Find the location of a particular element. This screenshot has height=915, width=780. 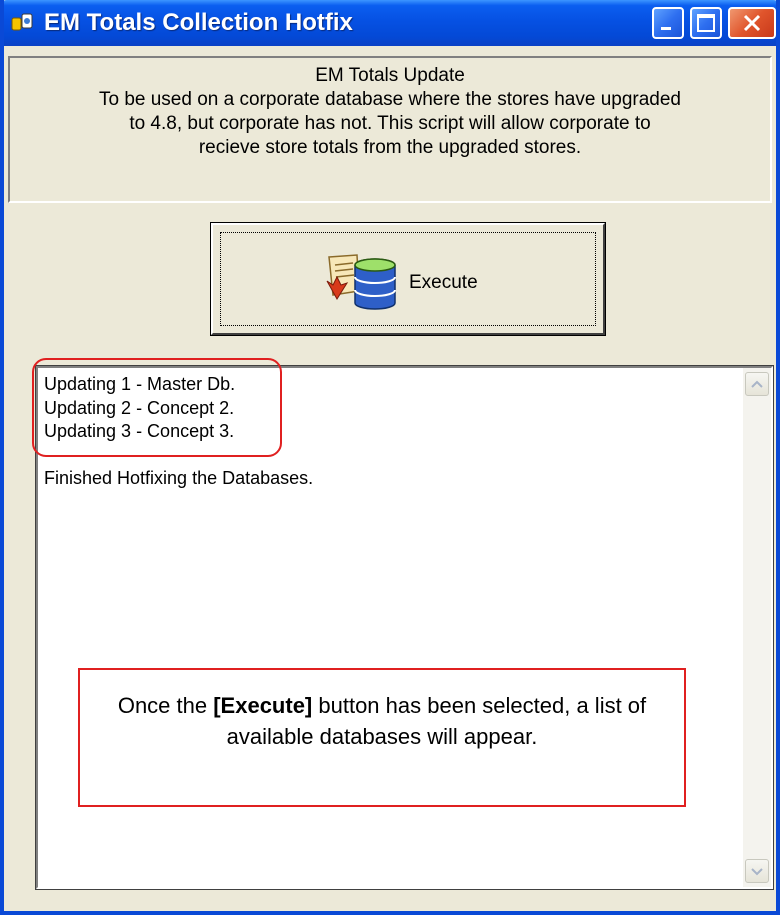

scroll-down-button is located at coordinates (757, 871).